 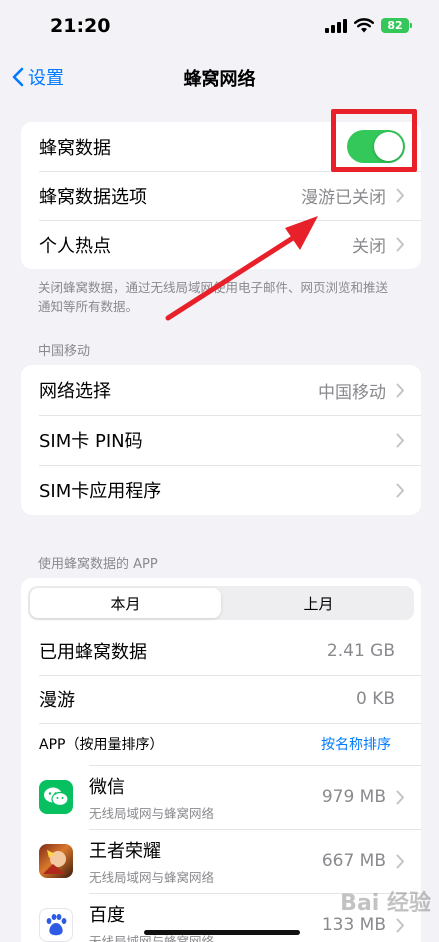 What do you see at coordinates (107, 787) in the screenshot?
I see `app-name: 微信` at bounding box center [107, 787].